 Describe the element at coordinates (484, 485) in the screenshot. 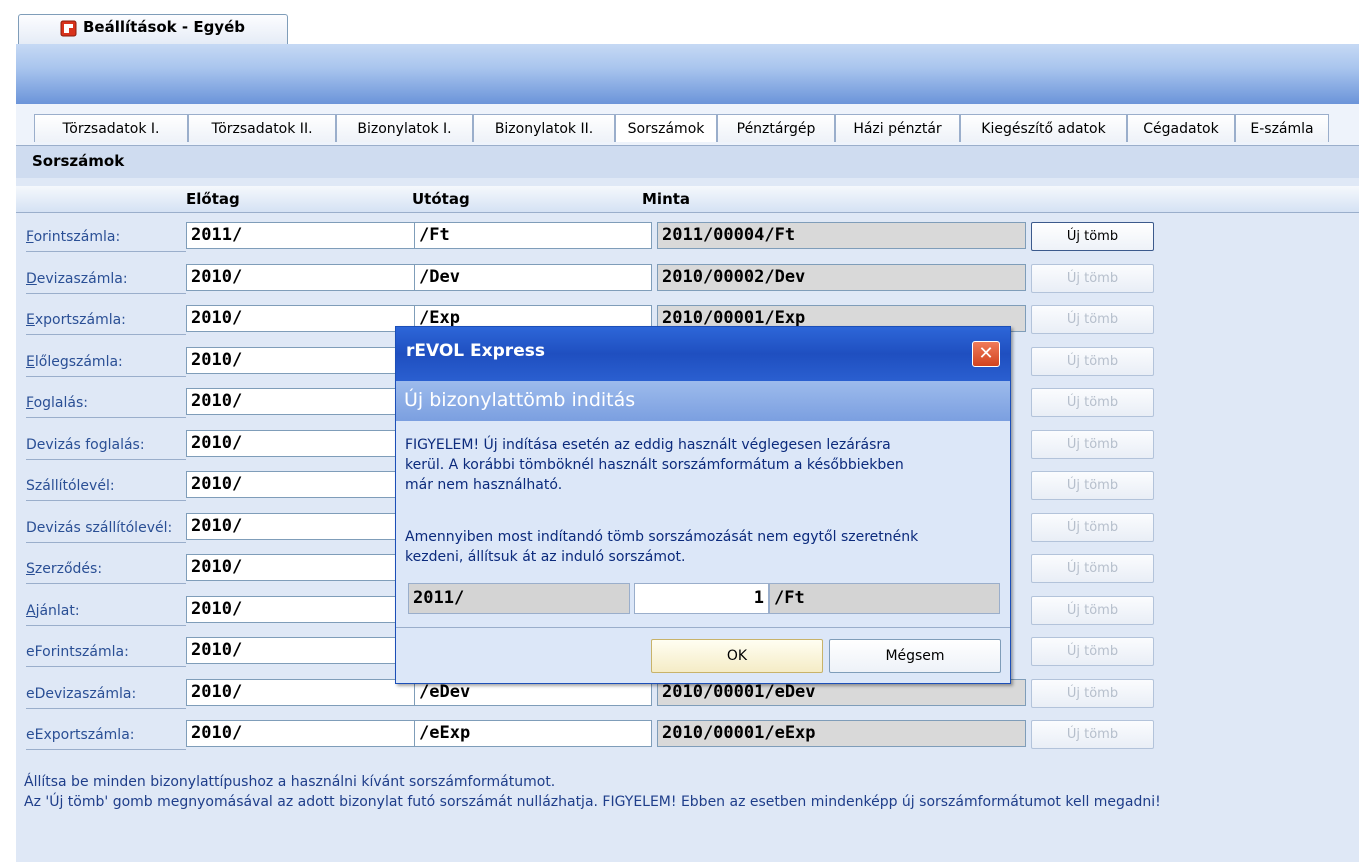

I see `warning-line: már nem használható.` at that location.